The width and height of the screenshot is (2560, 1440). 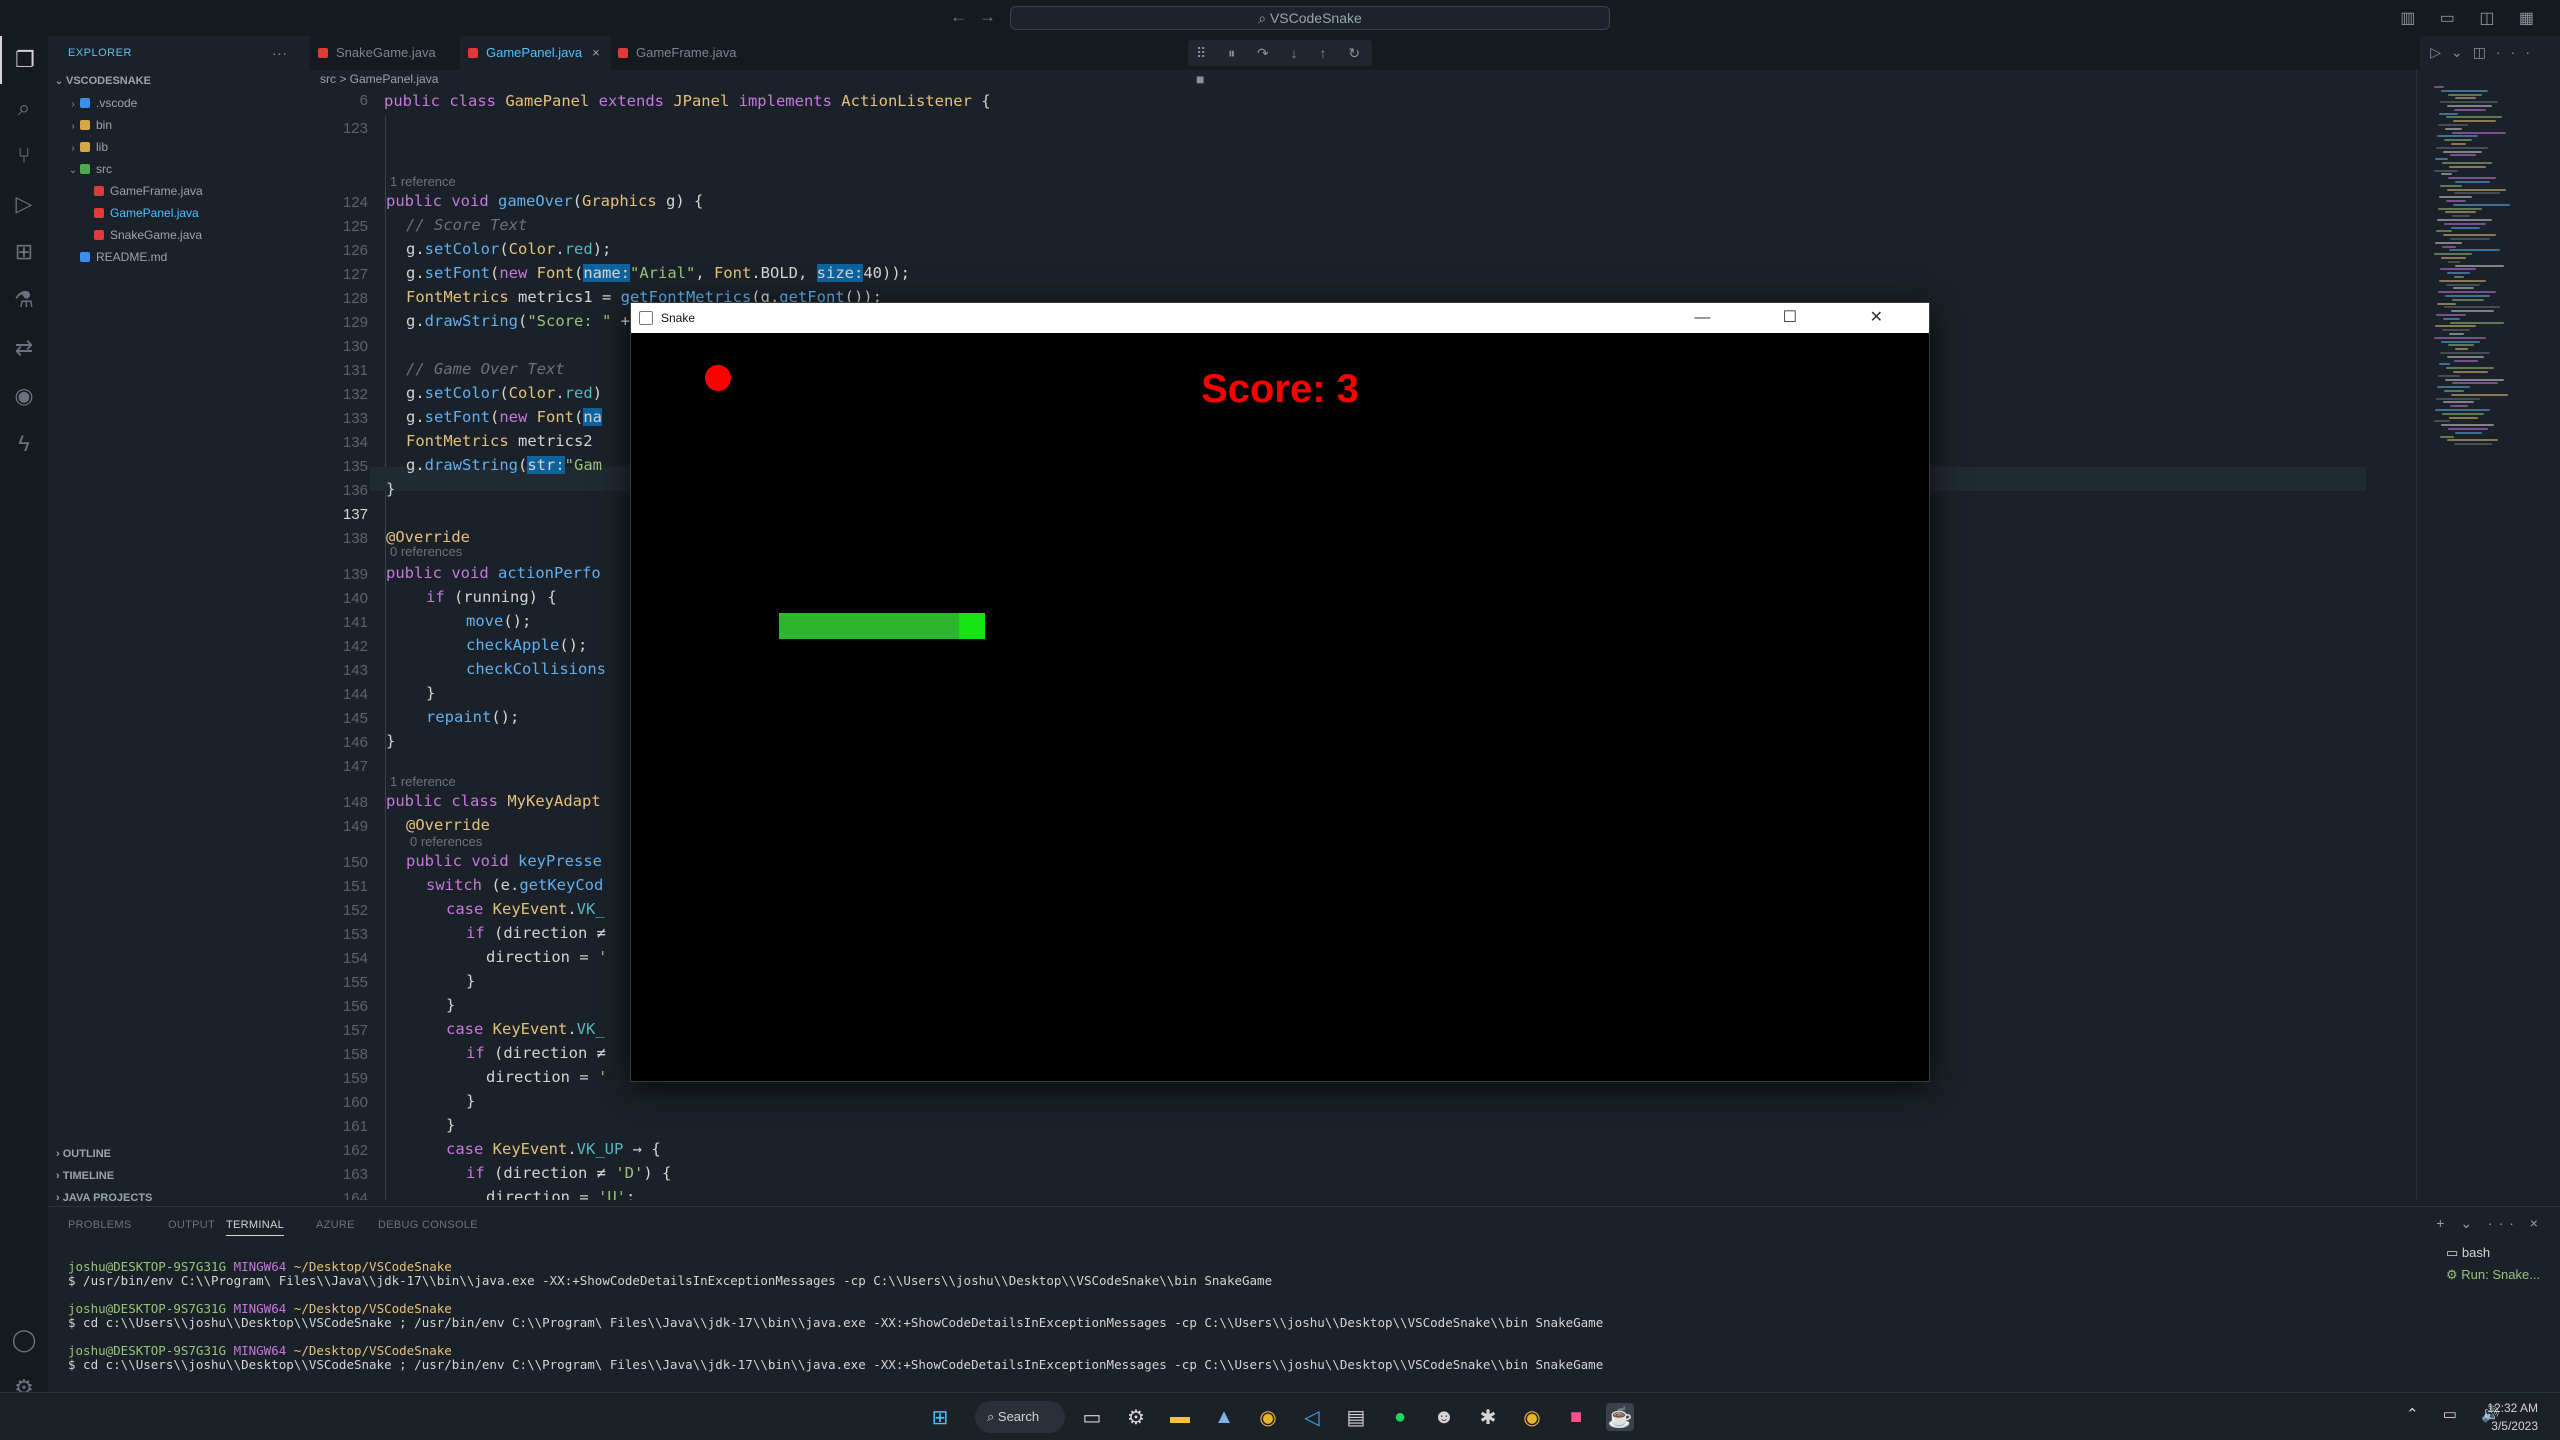 I want to click on panel-tab-output: OUTPUT, so click(x=191, y=1225).